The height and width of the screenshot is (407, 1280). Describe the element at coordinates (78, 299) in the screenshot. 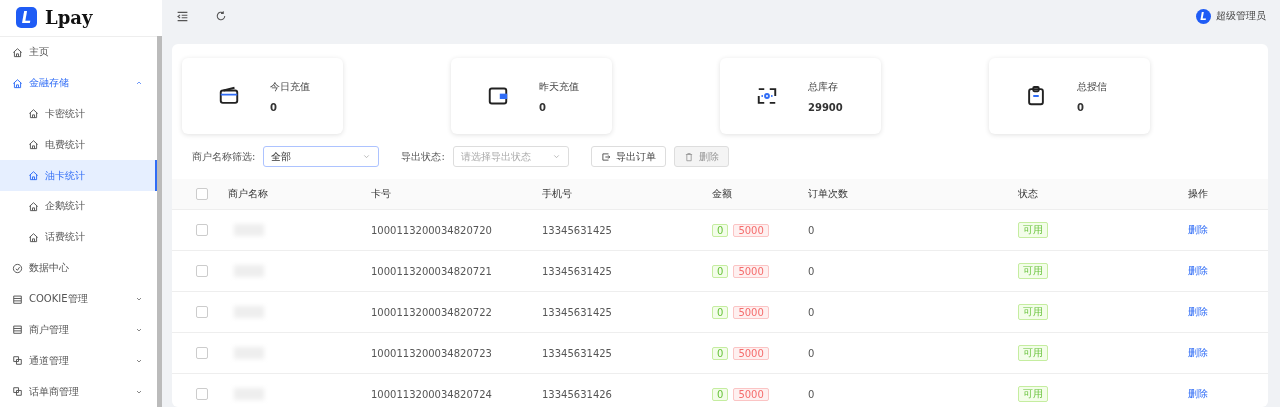

I see `sidebar-item: COOKIE管理` at that location.